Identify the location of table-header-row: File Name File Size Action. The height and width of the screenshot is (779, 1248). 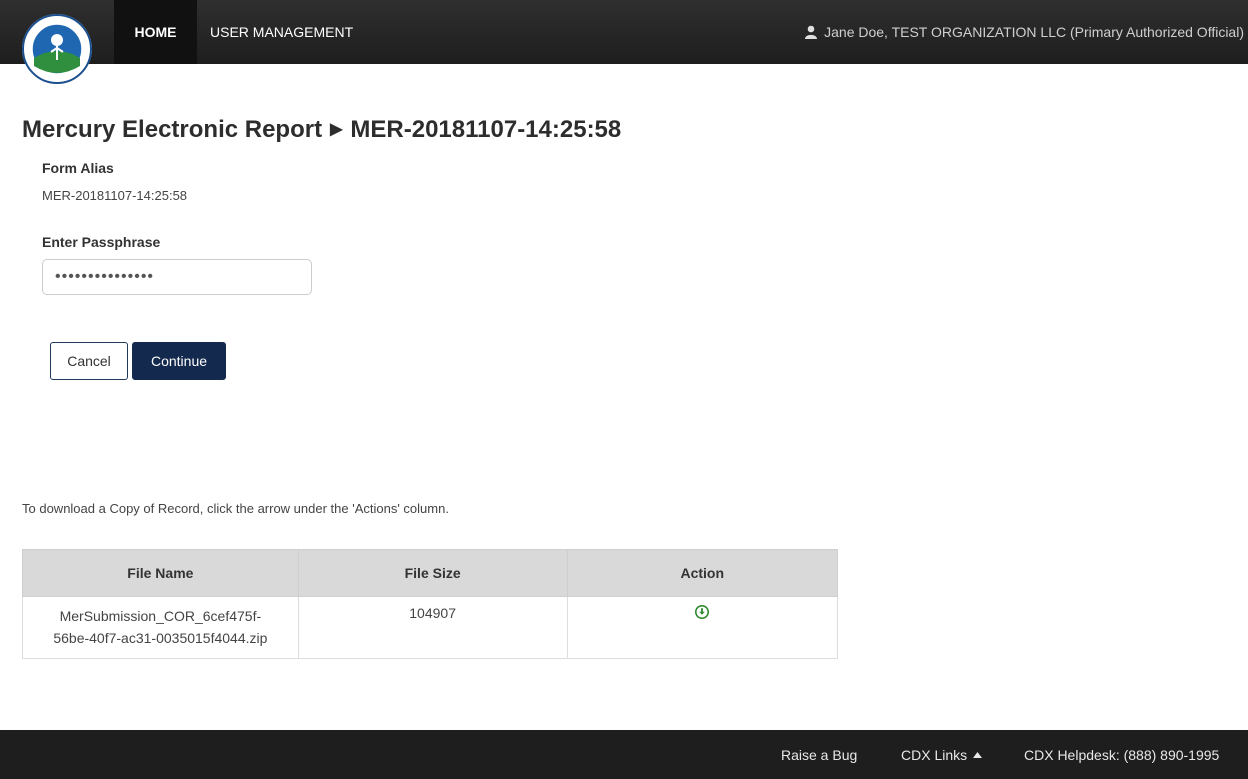
(430, 573).